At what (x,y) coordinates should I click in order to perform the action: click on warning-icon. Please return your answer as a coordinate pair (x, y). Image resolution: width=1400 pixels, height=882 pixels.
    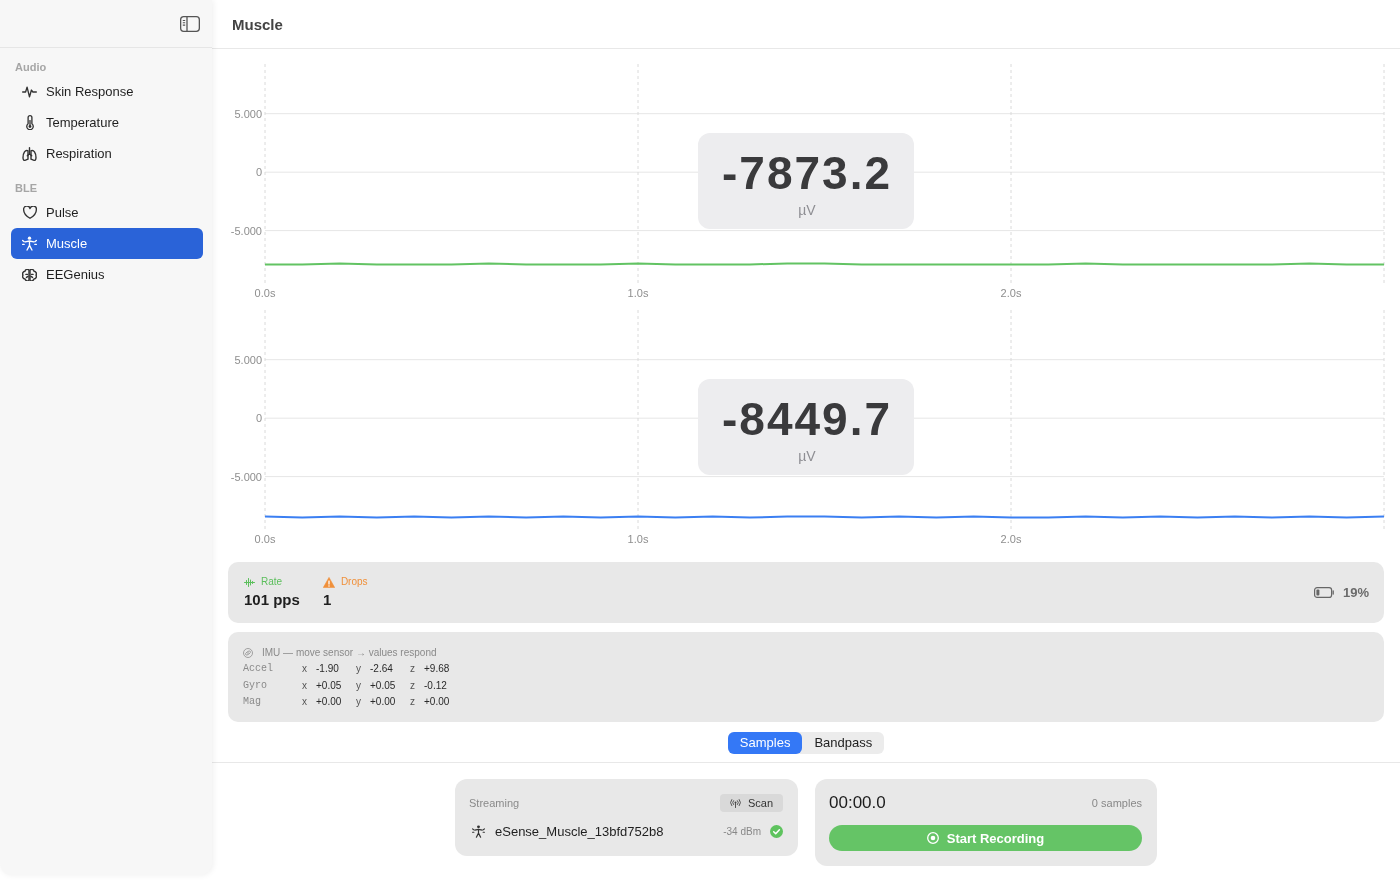
    Looking at the image, I should click on (328, 582).